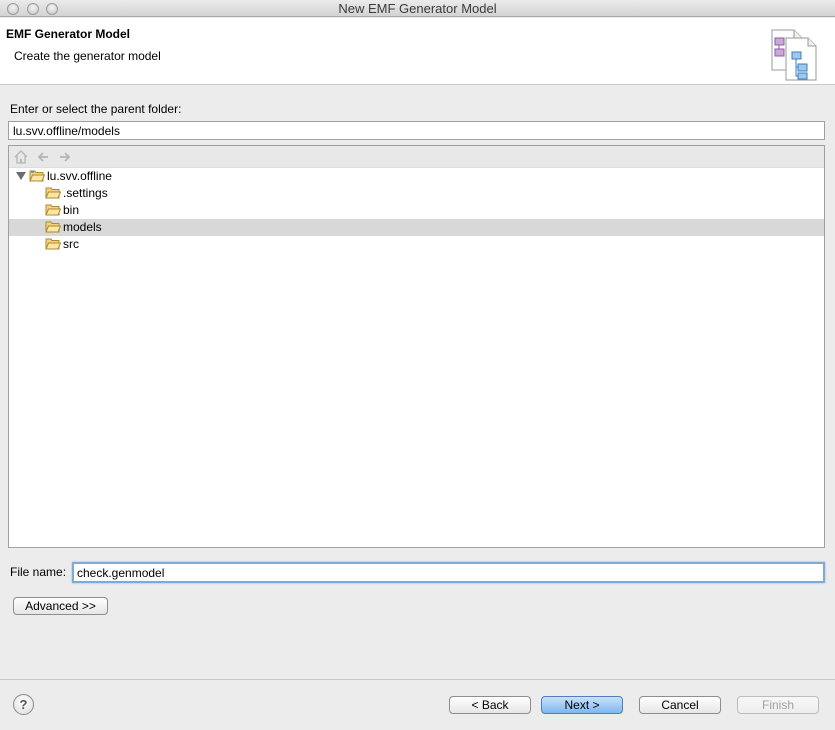  Describe the element at coordinates (778, 705) in the screenshot. I see `finish-button: Finish` at that location.